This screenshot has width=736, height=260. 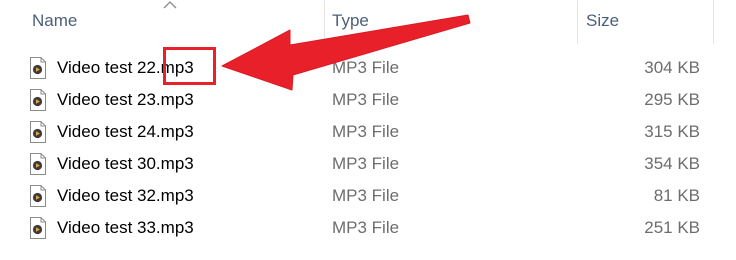 I want to click on file-row: Video test 24.mp3 MP3 File 315 KB, so click(x=368, y=132).